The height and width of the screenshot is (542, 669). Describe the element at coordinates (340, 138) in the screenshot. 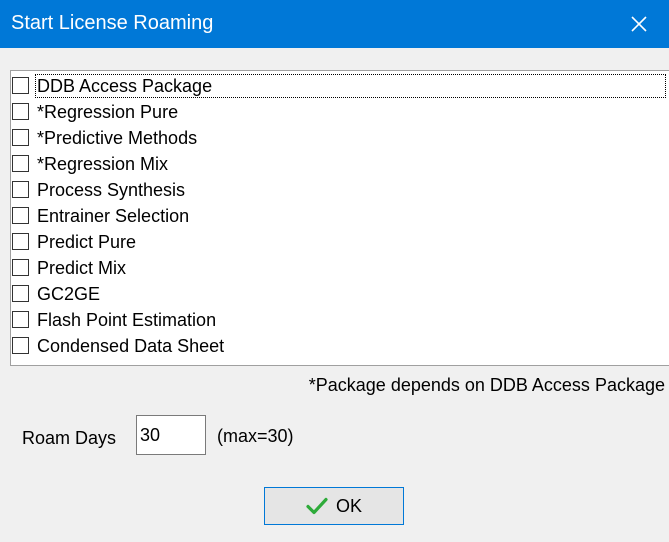

I see `package-item-predictive-methods: *Predictive Methods` at that location.